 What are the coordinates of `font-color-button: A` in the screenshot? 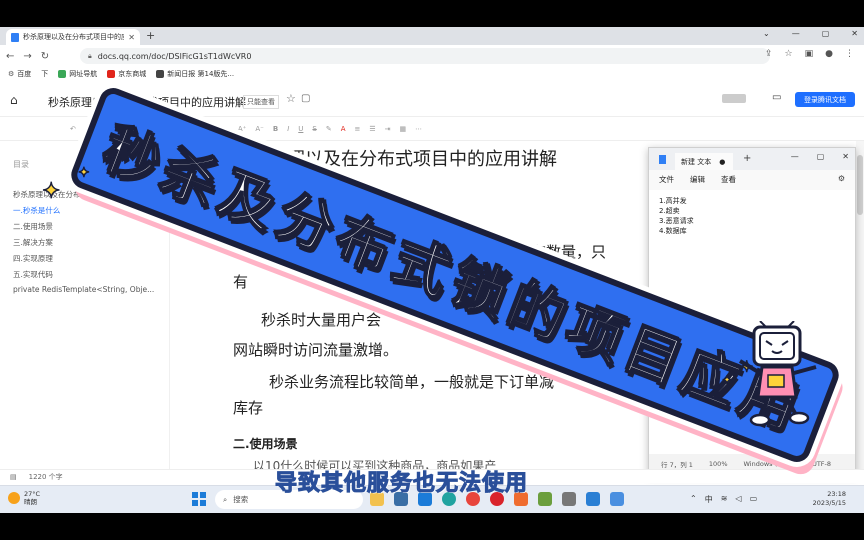 It's located at (343, 129).